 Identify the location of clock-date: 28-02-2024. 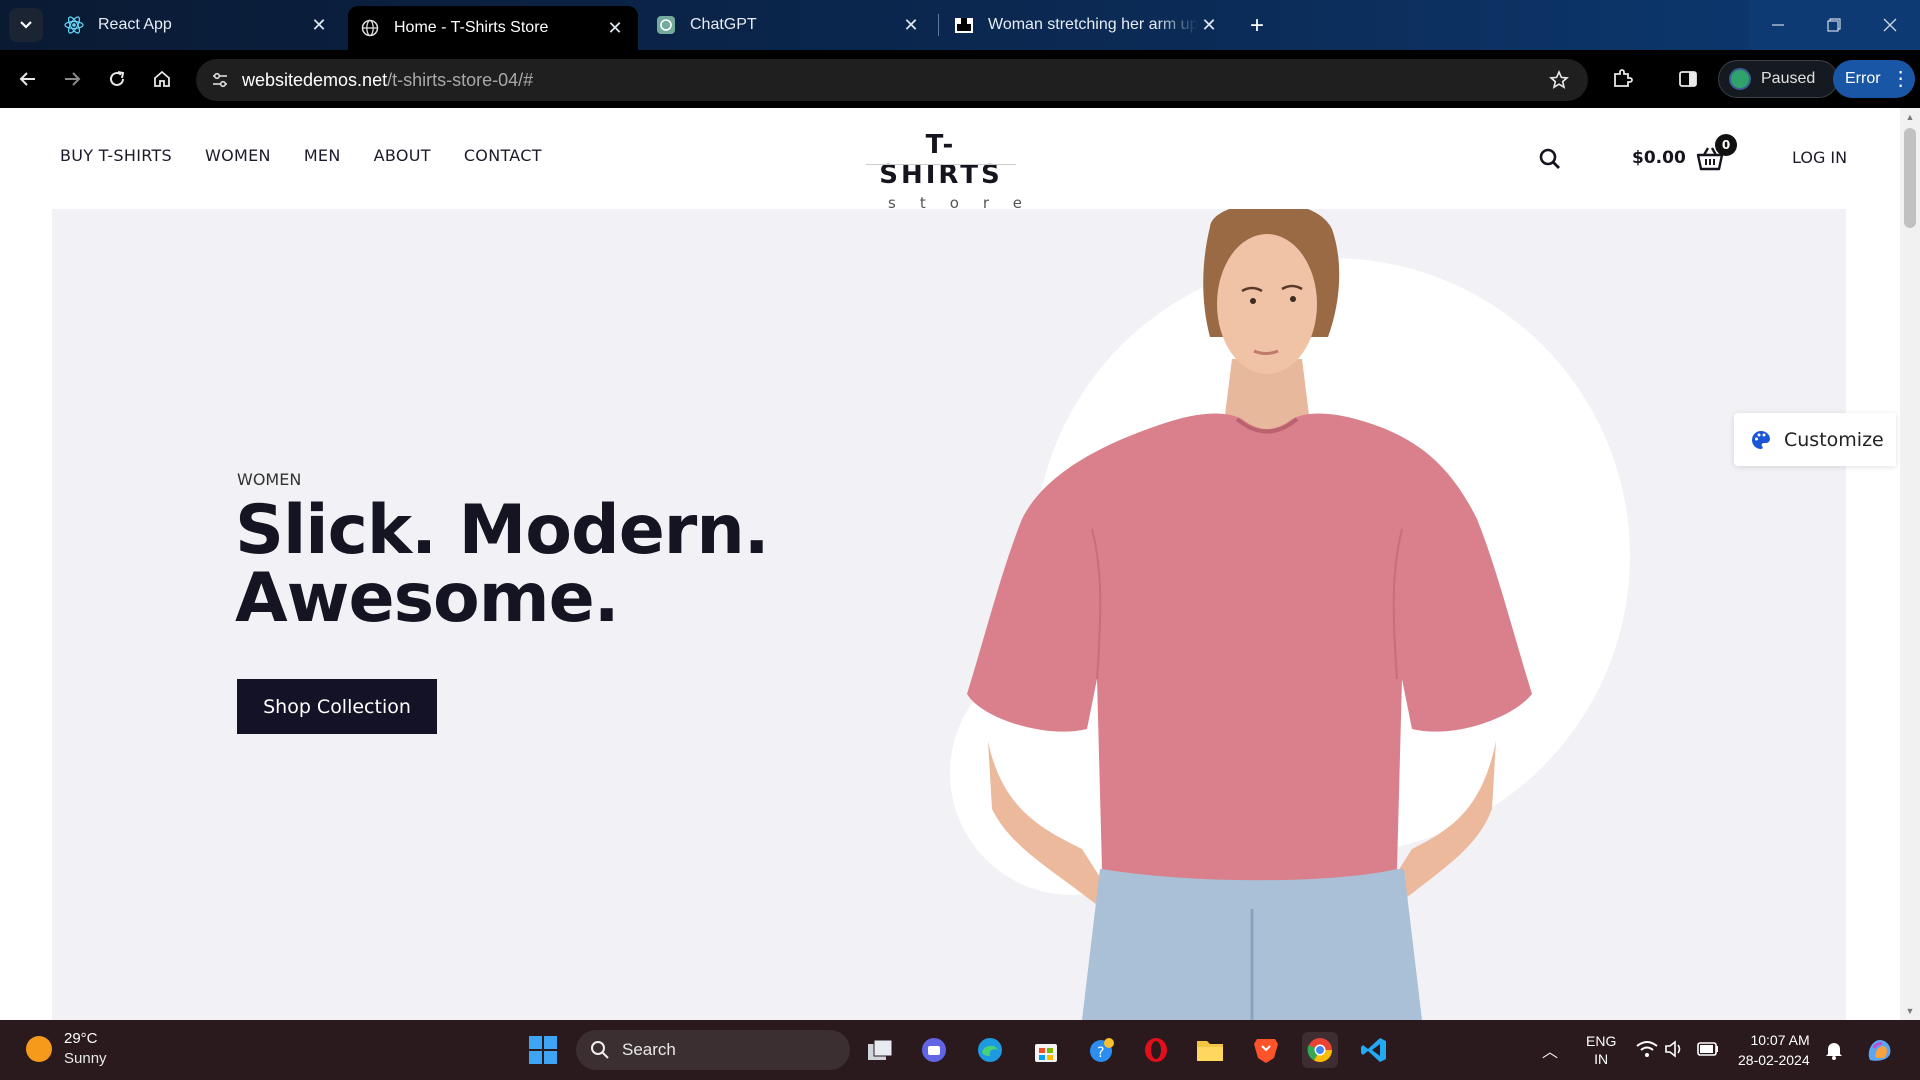
(1774, 1060).